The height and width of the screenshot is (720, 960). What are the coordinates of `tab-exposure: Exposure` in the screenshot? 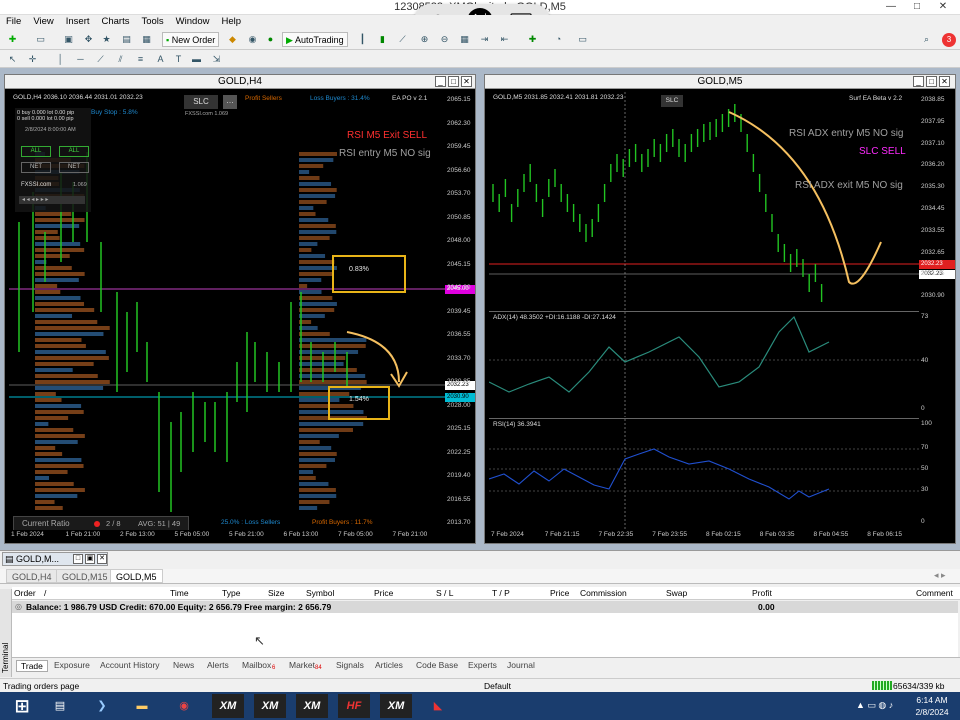 It's located at (72, 665).